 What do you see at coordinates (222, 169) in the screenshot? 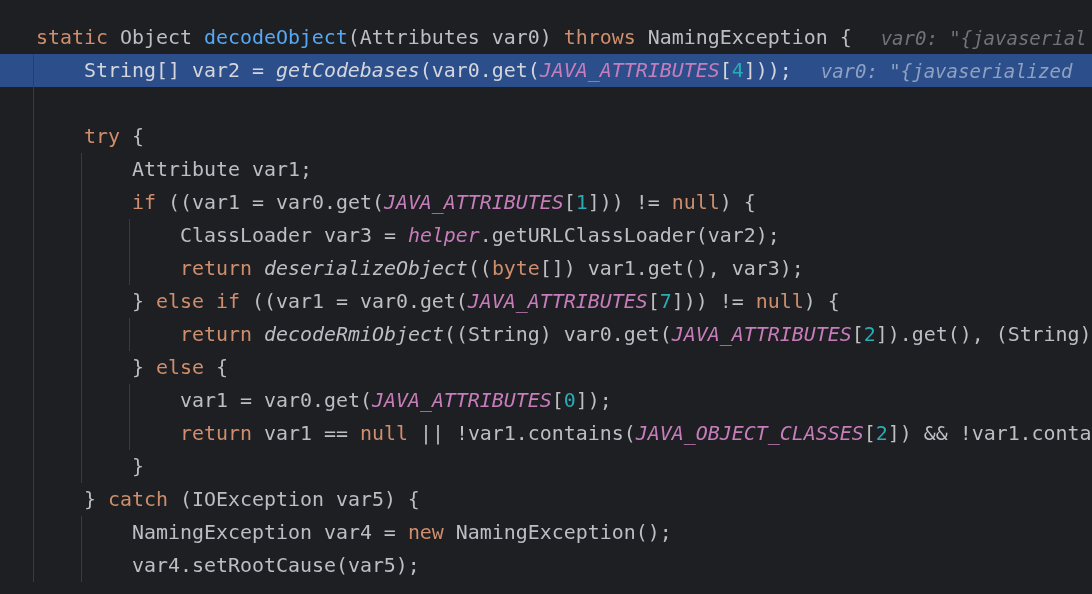
I see `code-line: Attribute var1;` at bounding box center [222, 169].